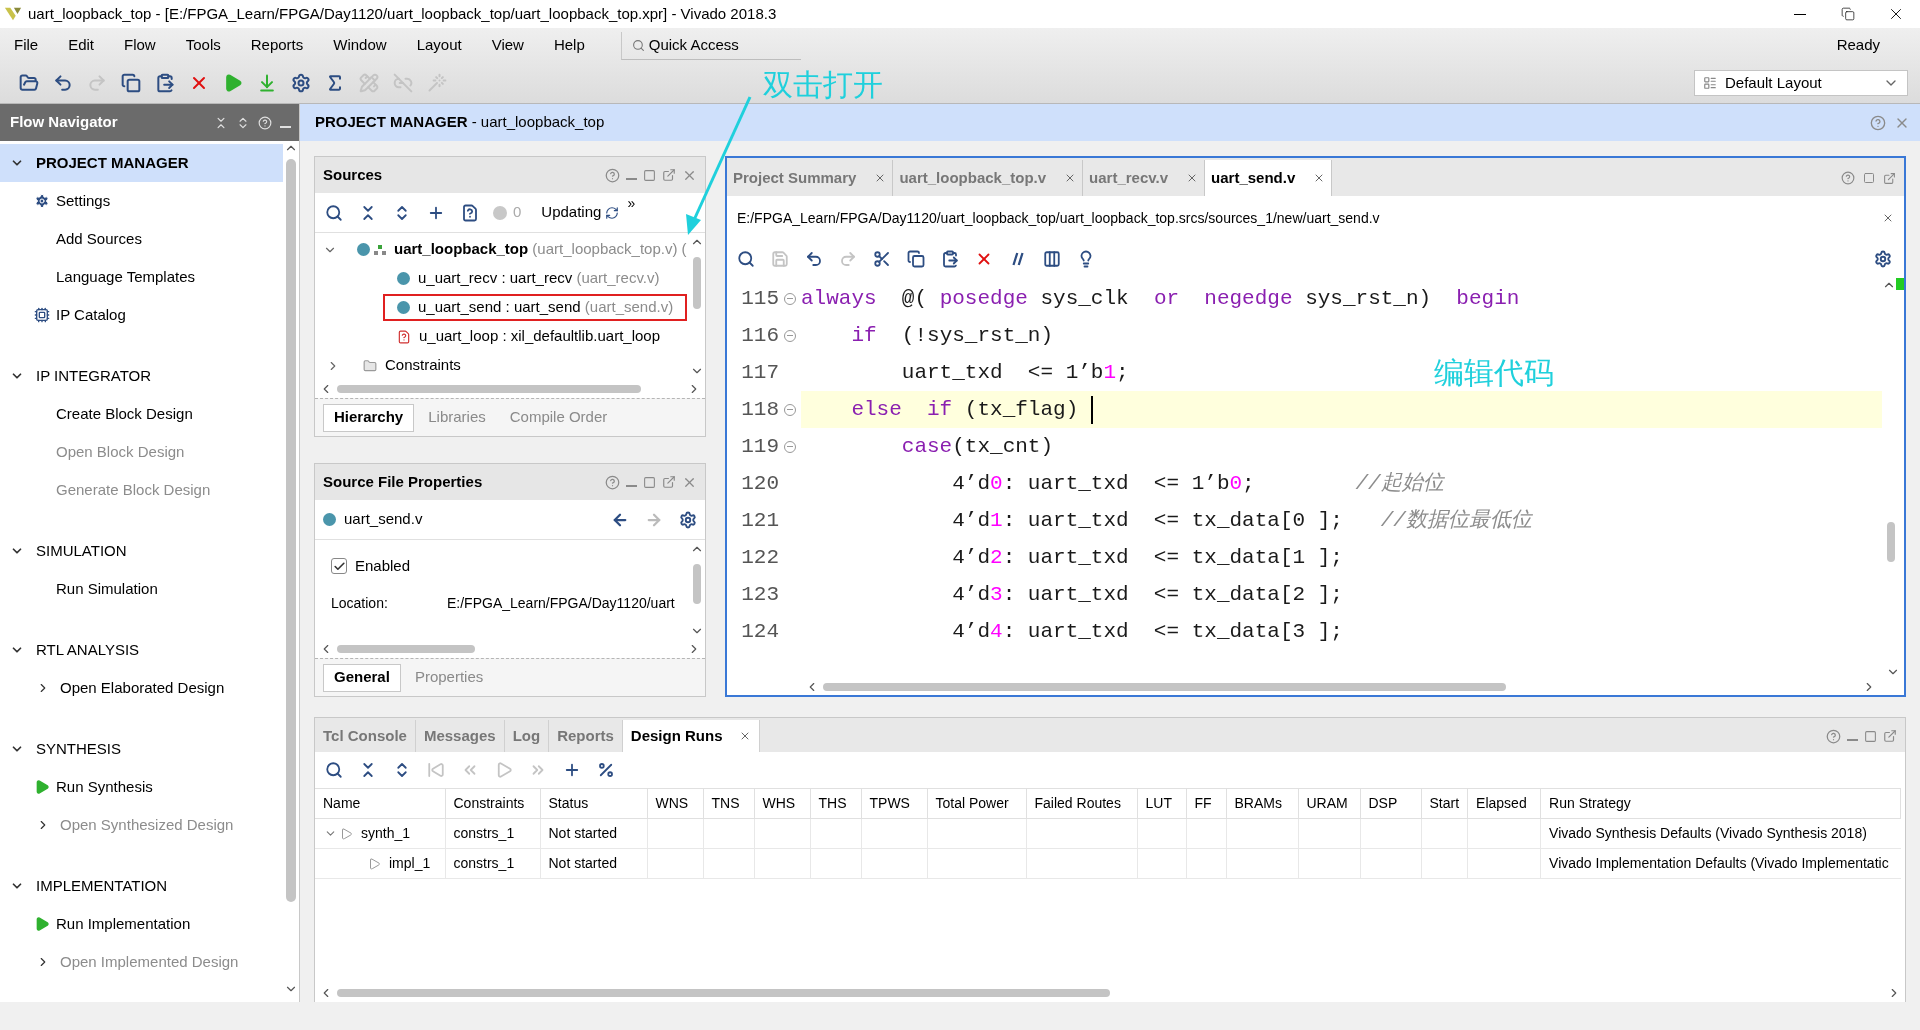 The width and height of the screenshot is (1920, 1030). What do you see at coordinates (1720, 833) in the screenshot?
I see `table-cell: Vivado Synthesis Defaults (Vivado Synthesis 2018)` at bounding box center [1720, 833].